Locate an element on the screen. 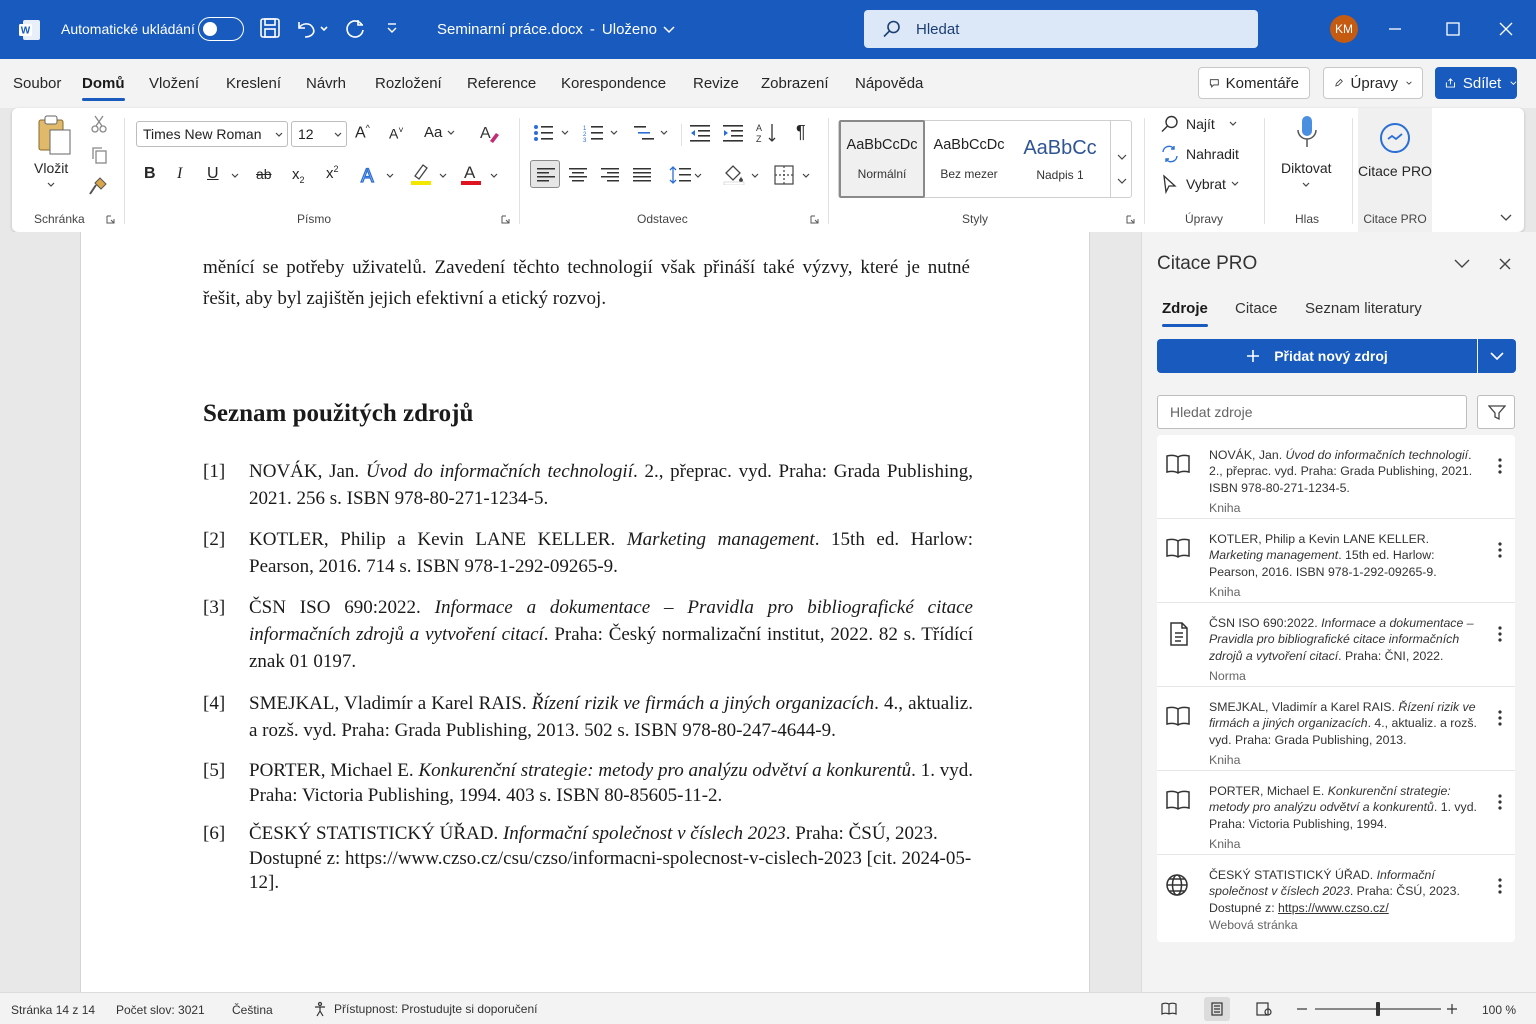 The height and width of the screenshot is (1024, 1536). line-spacing-icon is located at coordinates (680, 175).